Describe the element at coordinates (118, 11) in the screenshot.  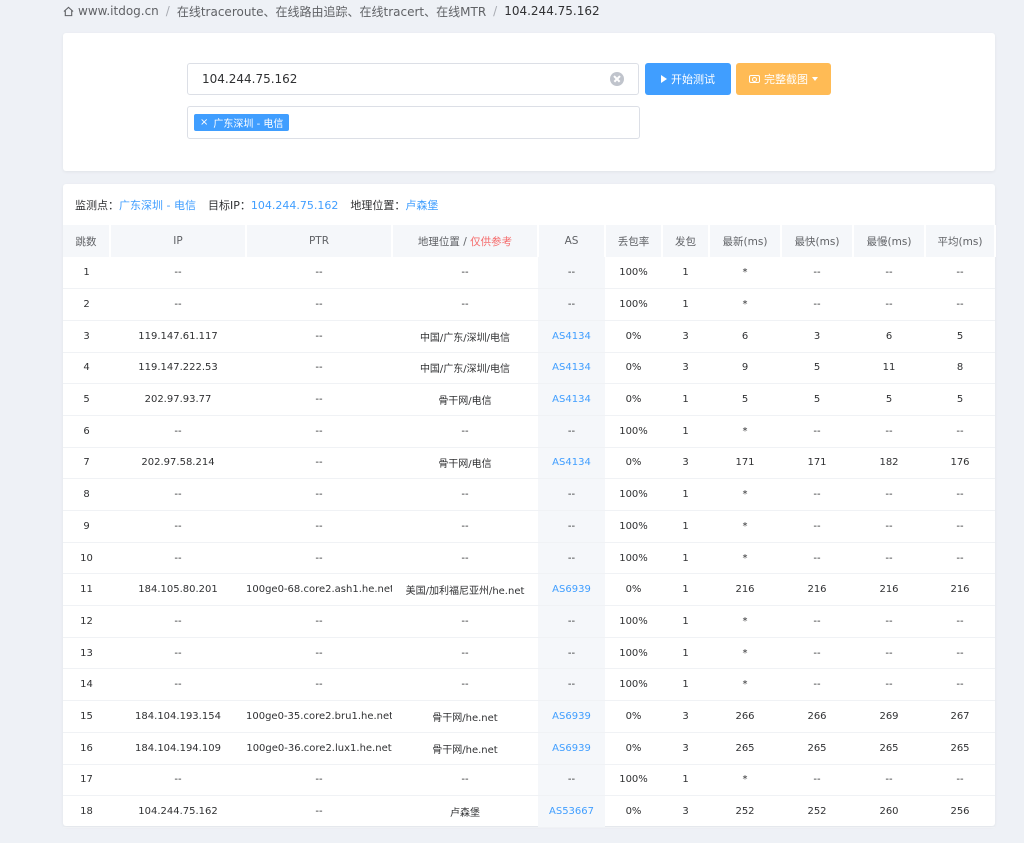
I see `breadcrumb-home: www.itdog.cn` at that location.